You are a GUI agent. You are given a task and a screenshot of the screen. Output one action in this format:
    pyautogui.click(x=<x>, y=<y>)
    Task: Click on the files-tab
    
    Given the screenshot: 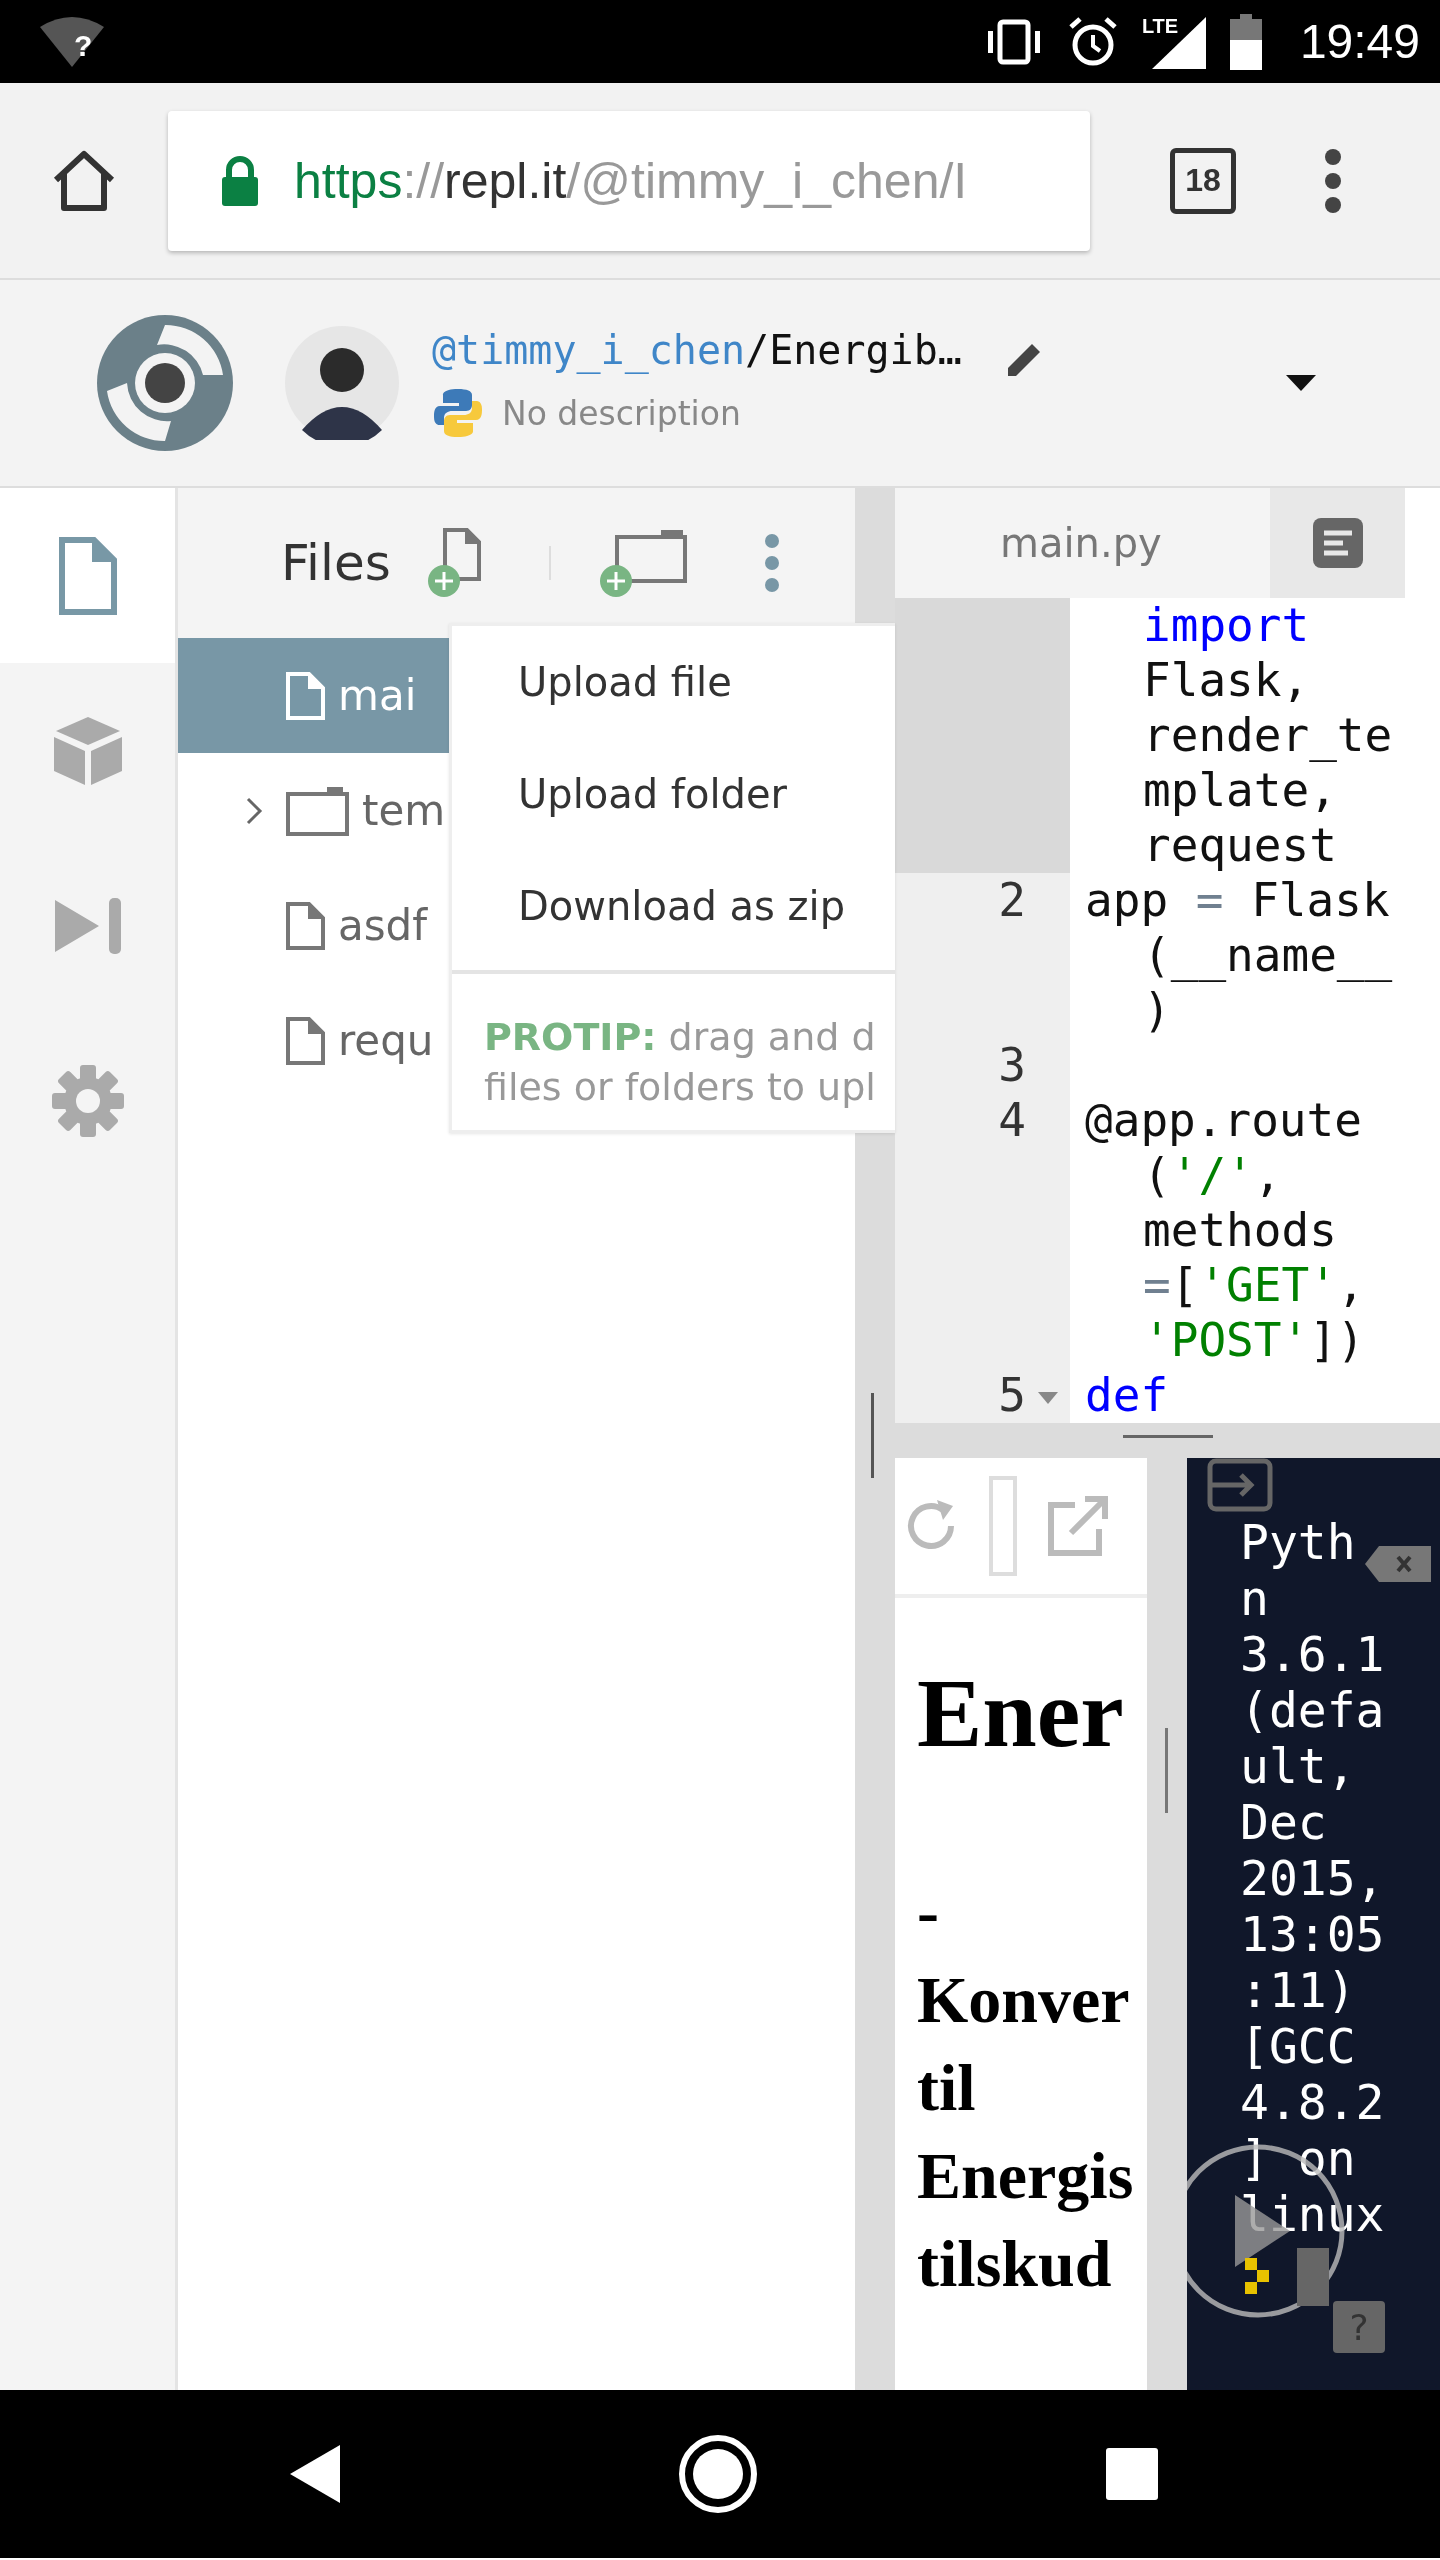 What is the action you would take?
    pyautogui.click(x=87, y=575)
    